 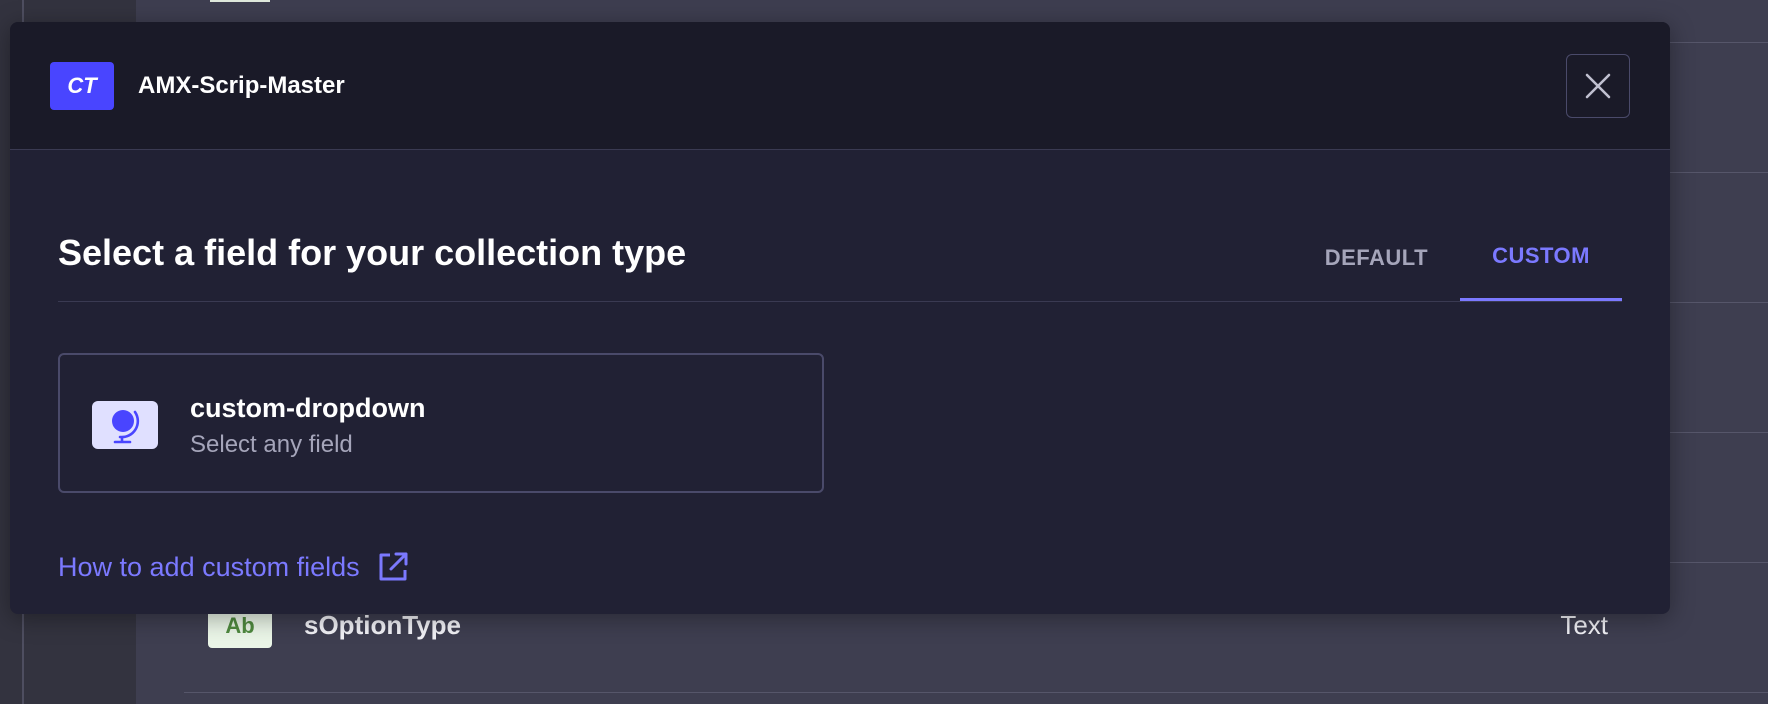 What do you see at coordinates (240, 1) in the screenshot?
I see `field-icon-partial` at bounding box center [240, 1].